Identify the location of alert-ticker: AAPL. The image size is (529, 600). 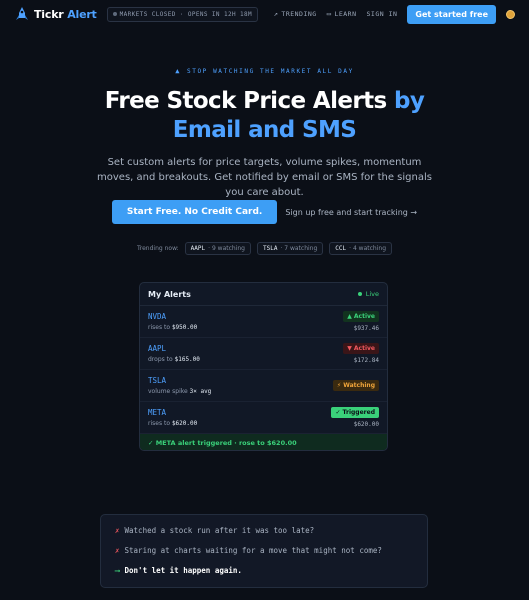
(157, 348).